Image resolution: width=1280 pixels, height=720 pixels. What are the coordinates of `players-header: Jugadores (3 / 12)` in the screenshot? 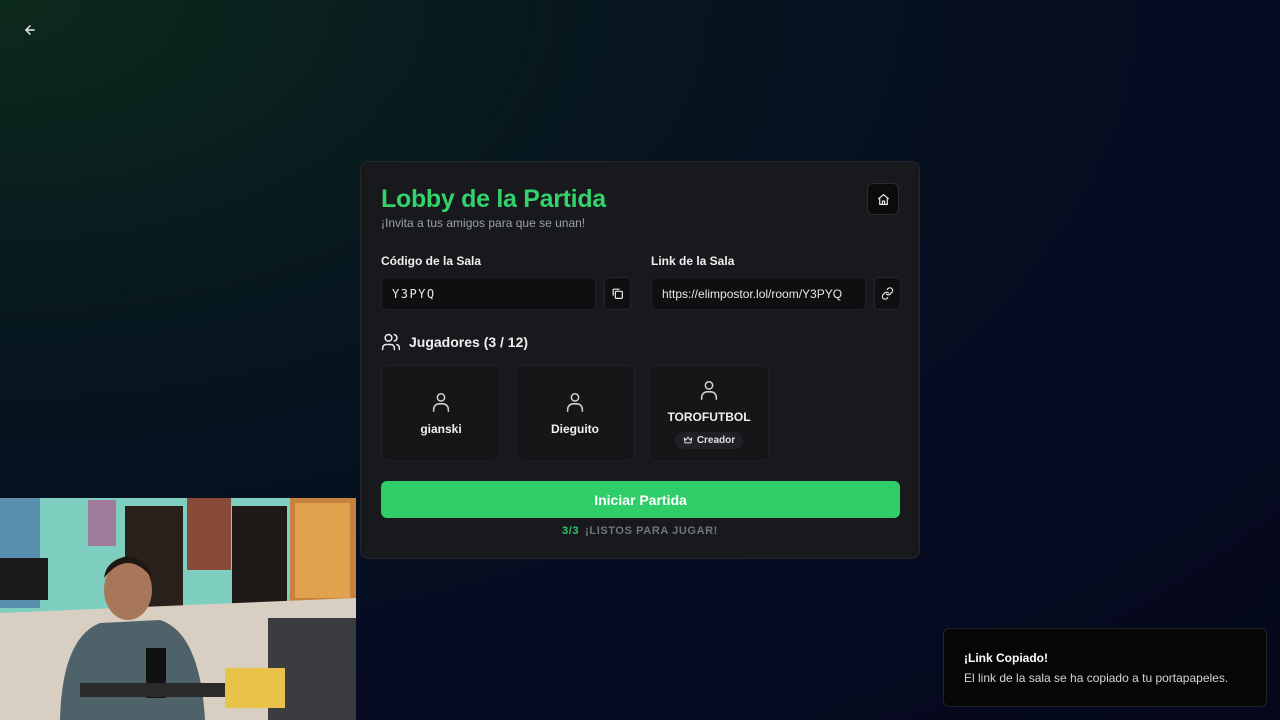 It's located at (640, 342).